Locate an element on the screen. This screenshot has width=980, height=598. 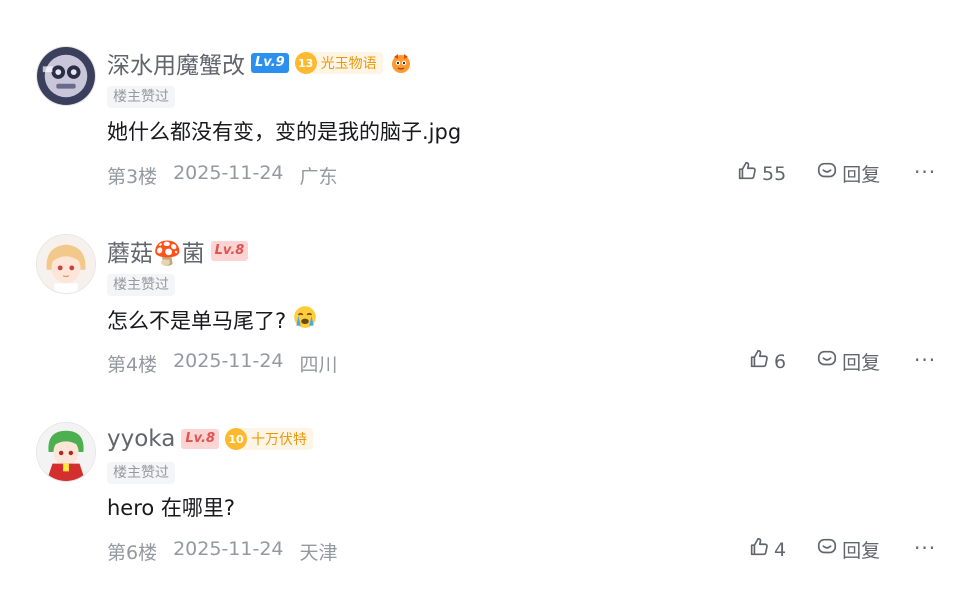
comment-content: 她什么都没有变，变的是我的脑子.jpg is located at coordinates (284, 131).